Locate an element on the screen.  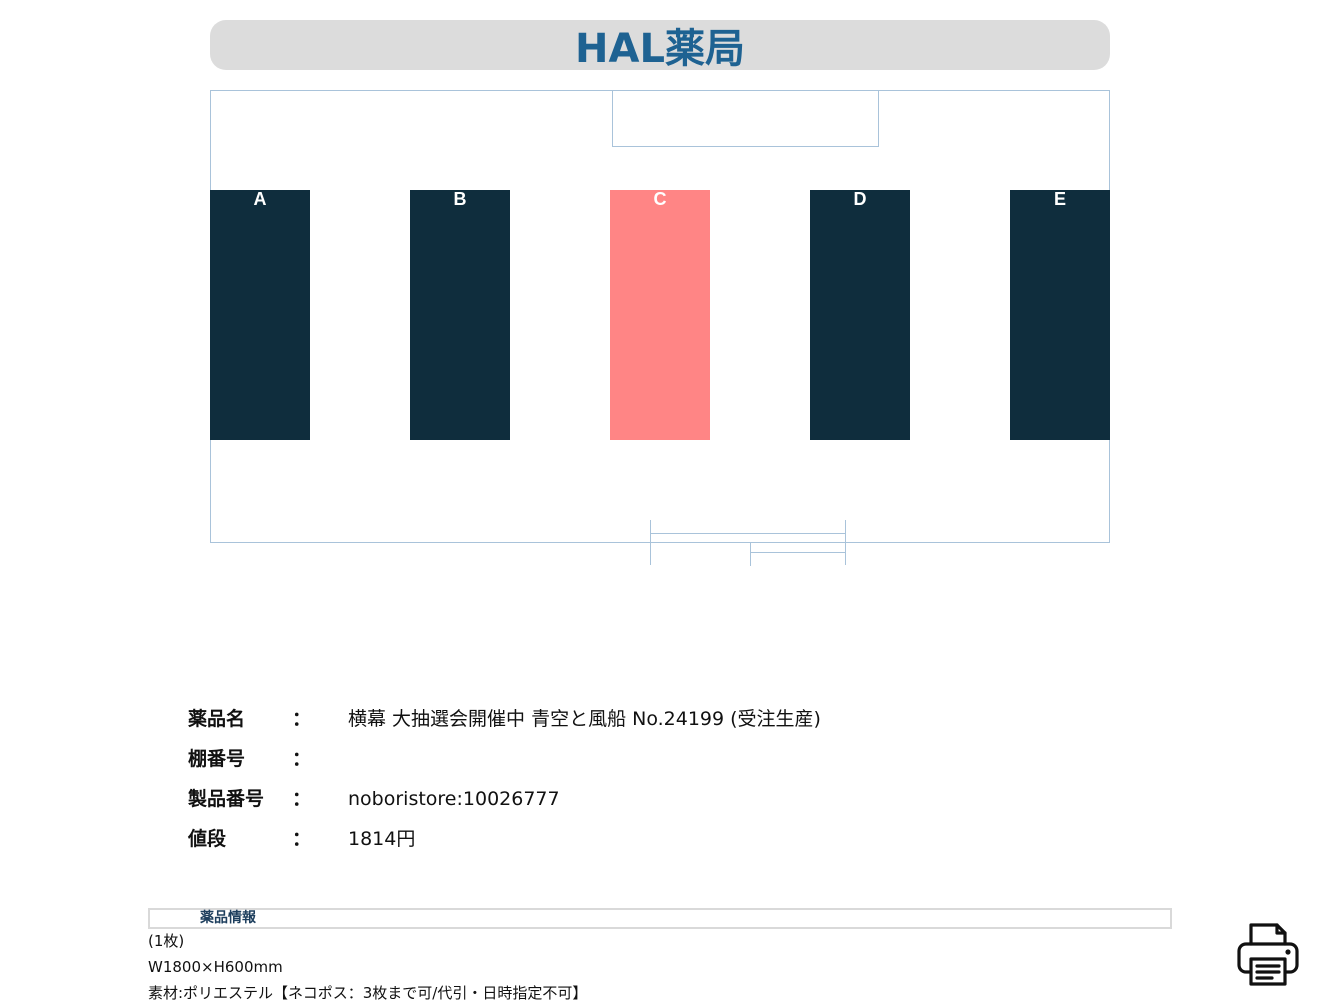
detail-line: 素材:ポリエステル【ネコポス：3枚まで可/代引・日時指定不可】 is located at coordinates (368, 993).